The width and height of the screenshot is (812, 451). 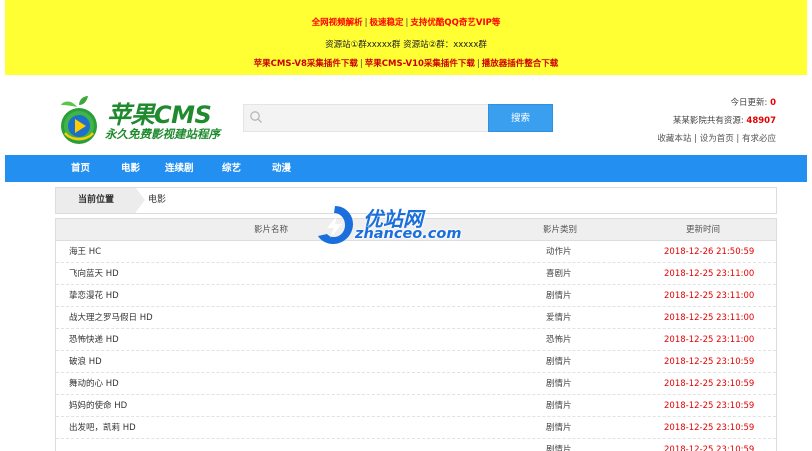 What do you see at coordinates (753, 103) in the screenshot?
I see `today-updates: 今日更新: 0` at bounding box center [753, 103].